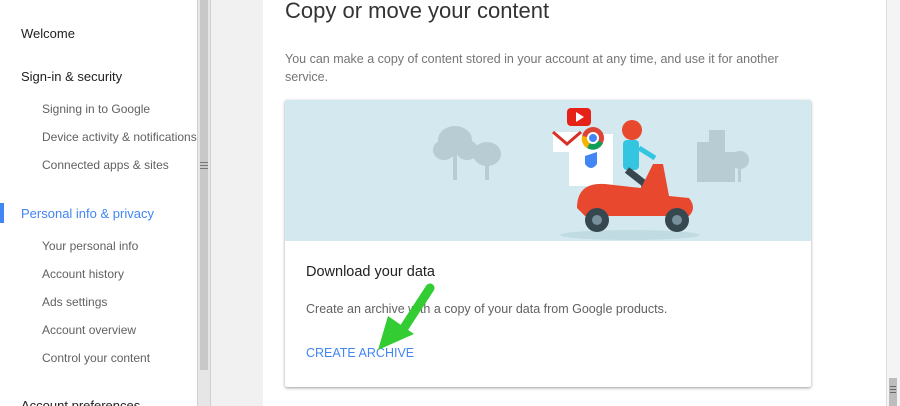 The height and width of the screenshot is (406, 900). Describe the element at coordinates (96, 358) in the screenshot. I see `nav-item-control-your-content: Control your content` at that location.